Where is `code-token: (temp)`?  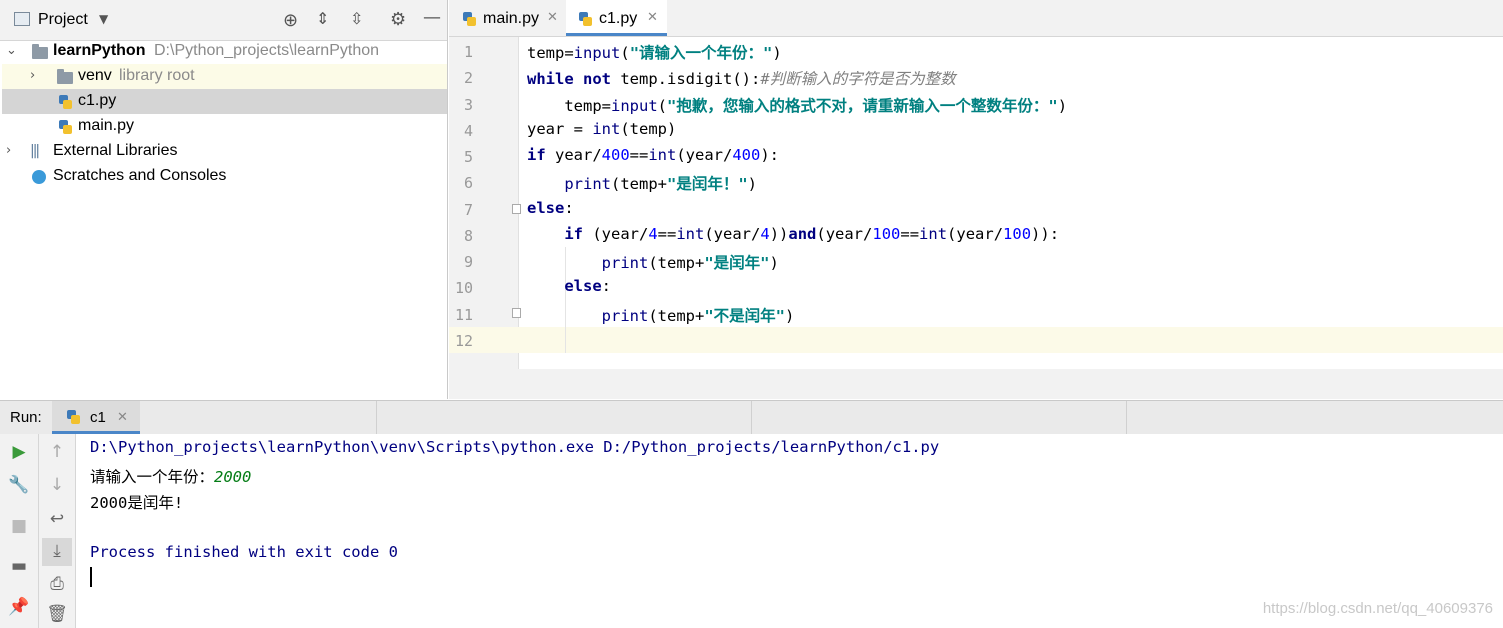
code-token: (temp) is located at coordinates (648, 129).